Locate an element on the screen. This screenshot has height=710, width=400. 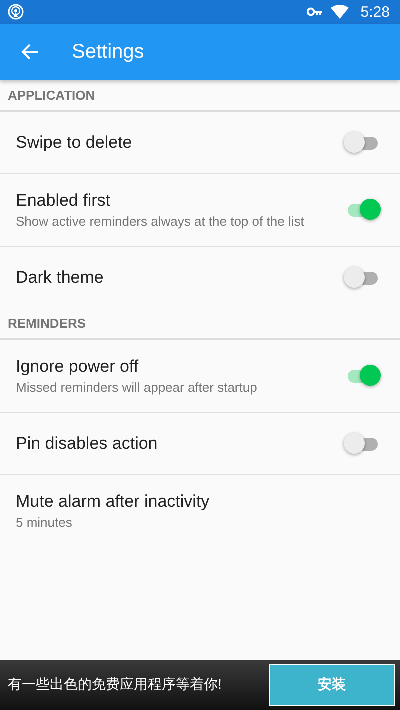
screen-title: Settings is located at coordinates (108, 52).